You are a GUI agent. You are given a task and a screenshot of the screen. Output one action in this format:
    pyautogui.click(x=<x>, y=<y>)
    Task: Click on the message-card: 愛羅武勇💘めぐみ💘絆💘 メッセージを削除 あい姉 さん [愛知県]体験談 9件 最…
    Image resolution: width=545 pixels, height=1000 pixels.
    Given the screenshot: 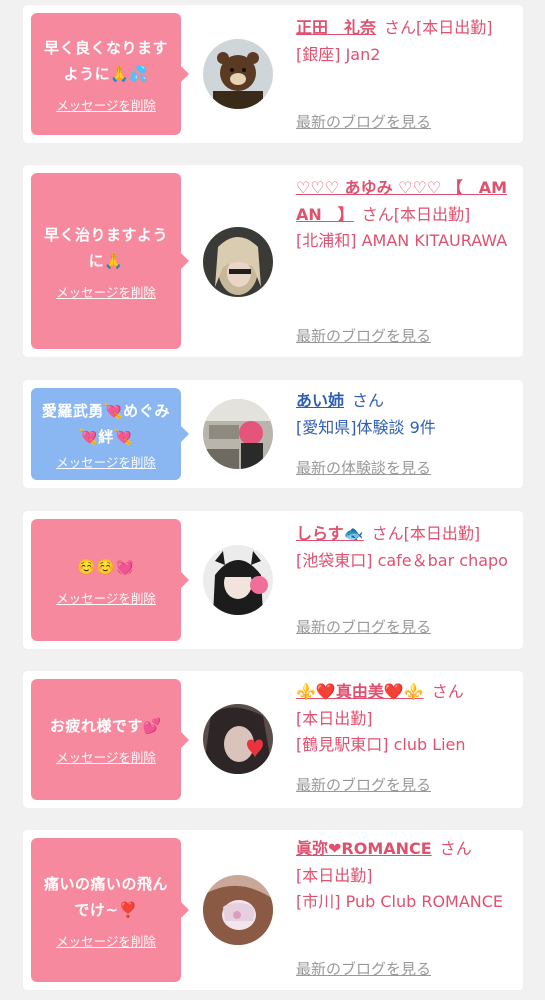 What is the action you would take?
    pyautogui.click(x=273, y=434)
    